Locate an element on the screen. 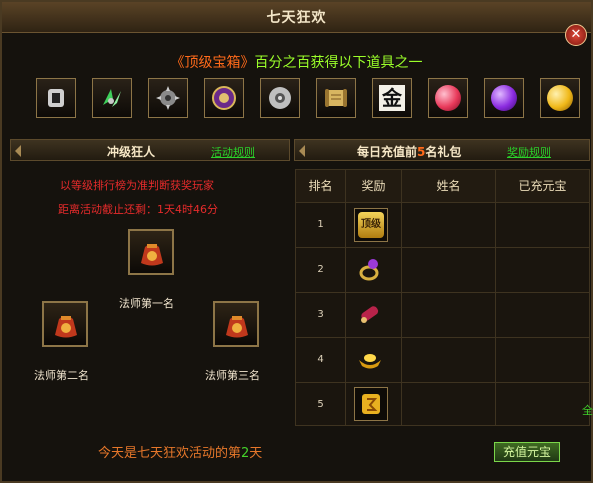 This screenshot has width=593, height=483. day-counter: 今天是七天狂欢活动的第2天 is located at coordinates (180, 453).